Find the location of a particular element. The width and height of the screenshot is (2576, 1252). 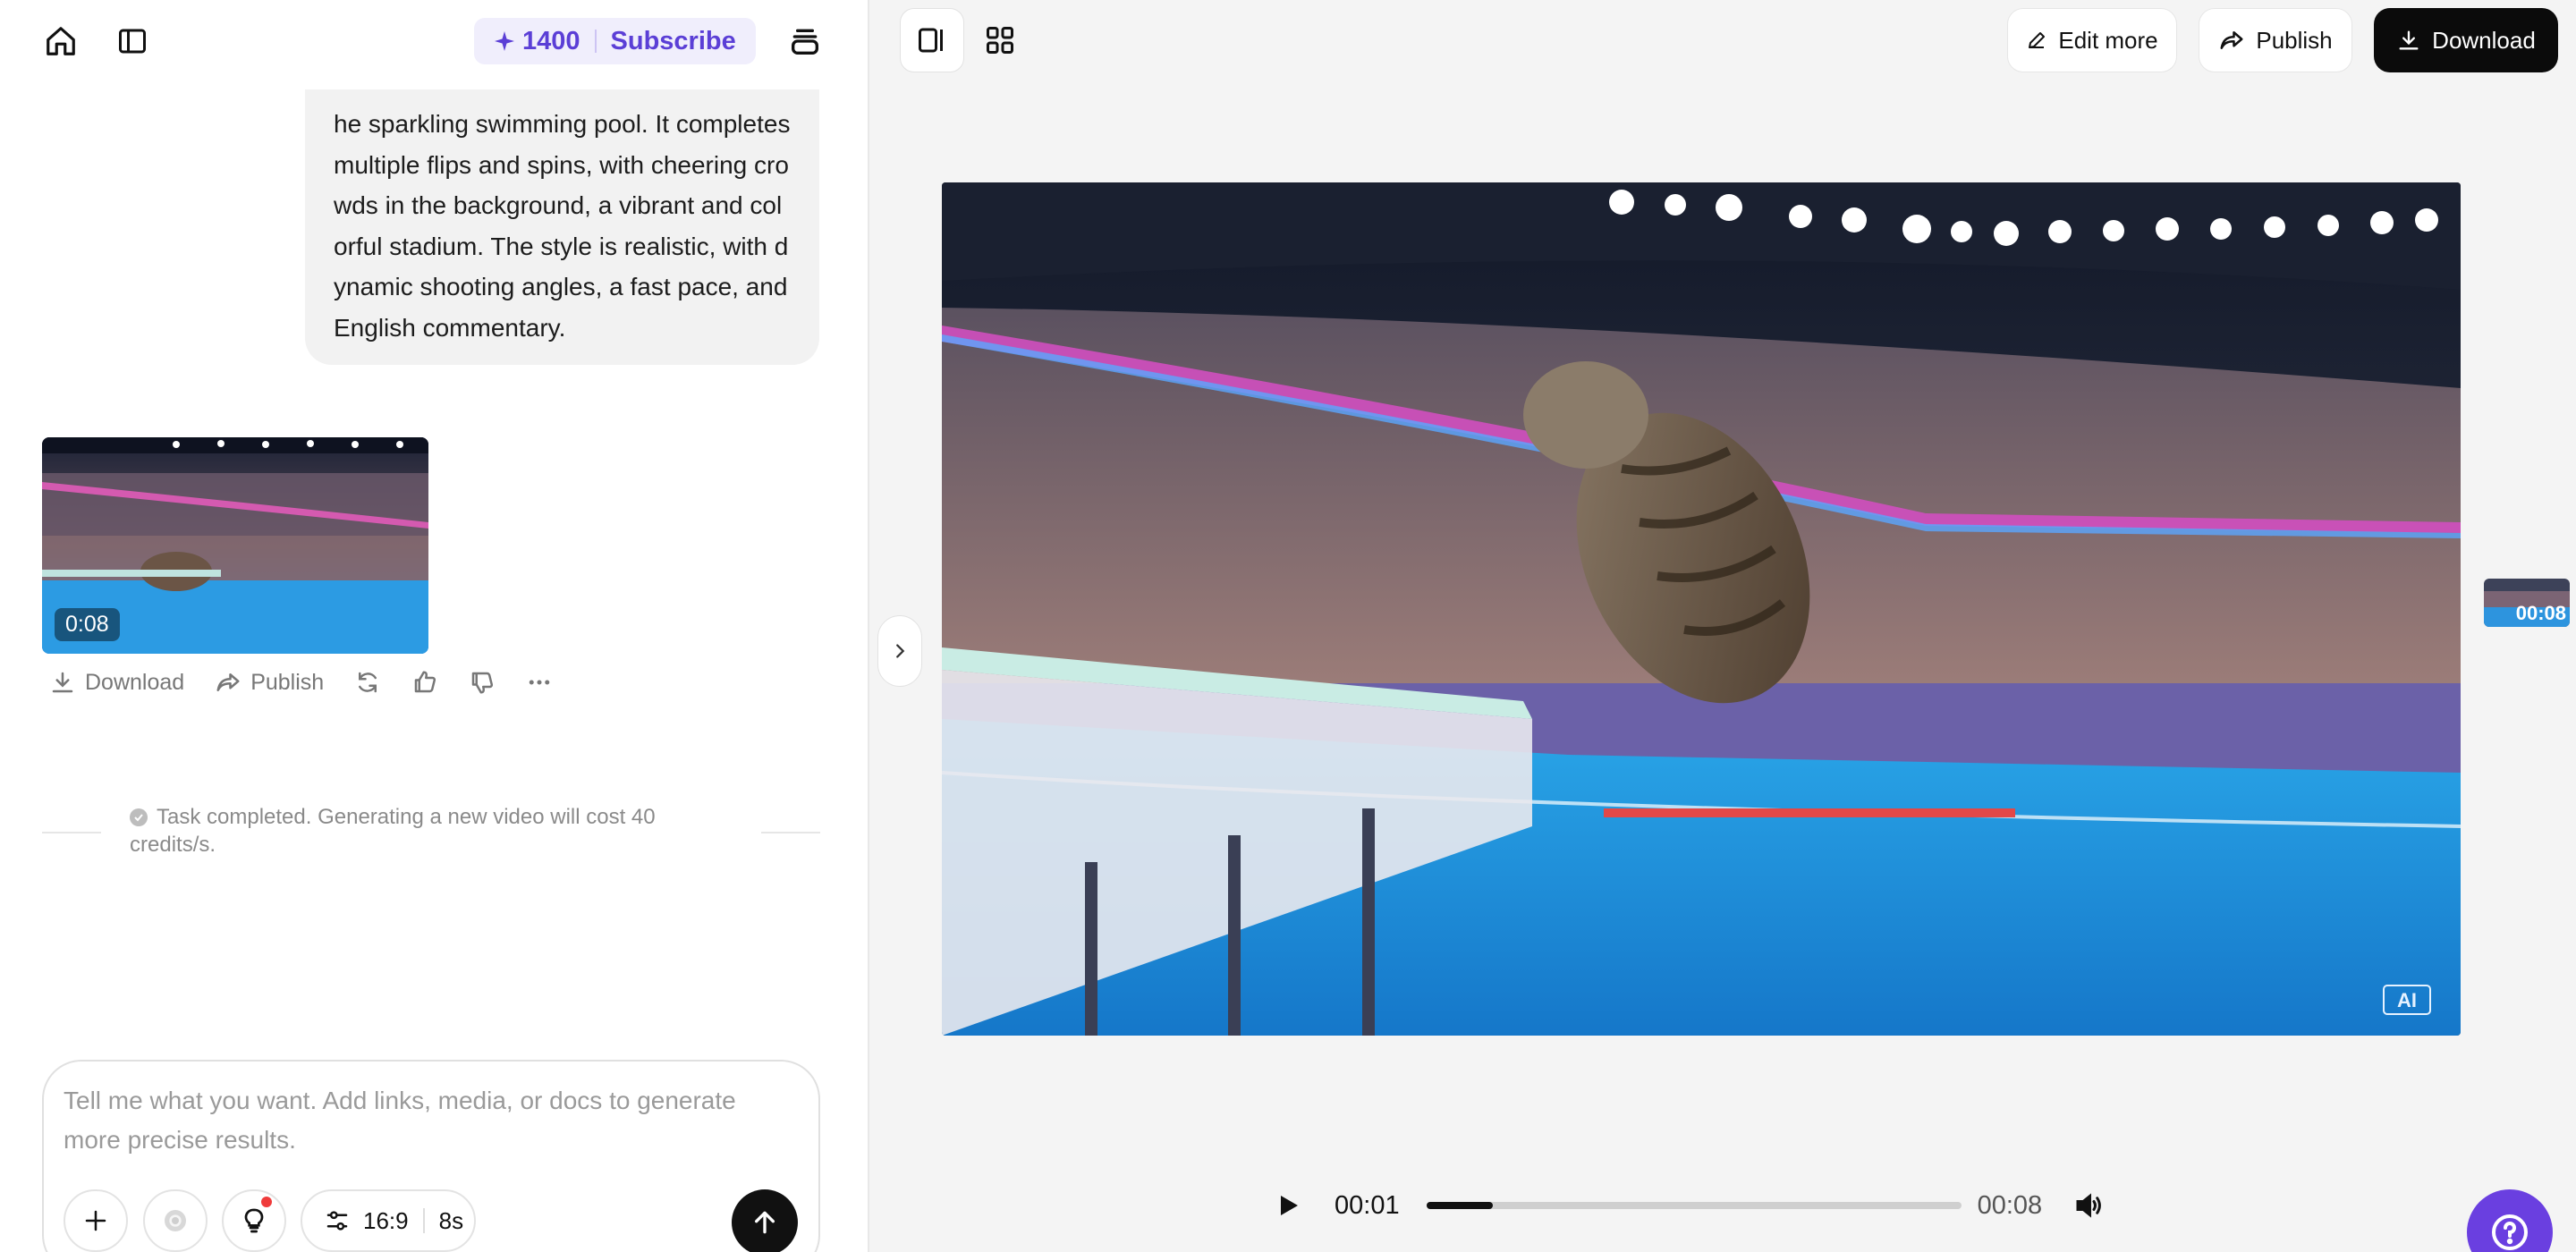

add-attachment-button is located at coordinates (96, 1220).